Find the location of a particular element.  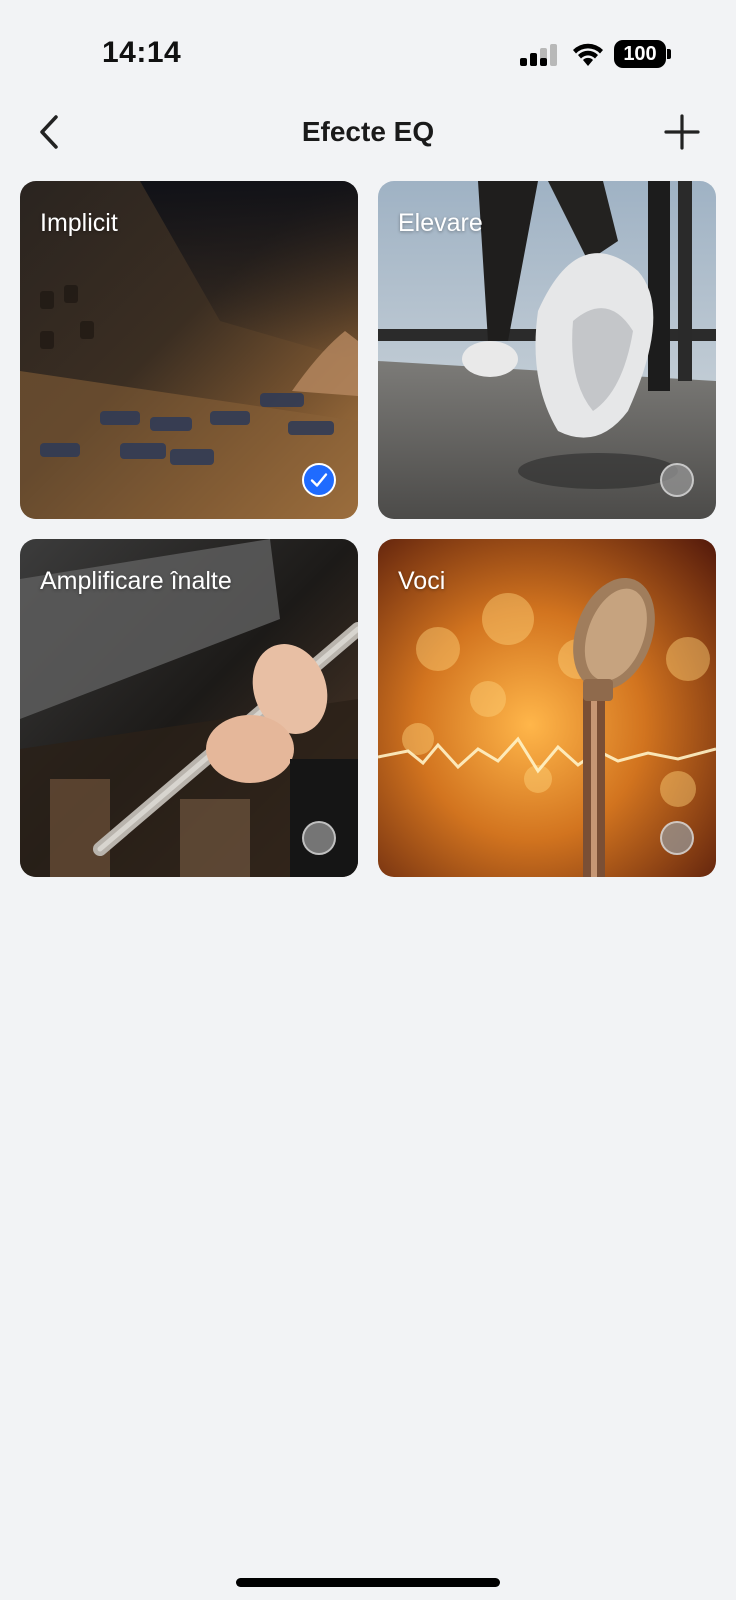

home-indicator is located at coordinates (368, 1582).